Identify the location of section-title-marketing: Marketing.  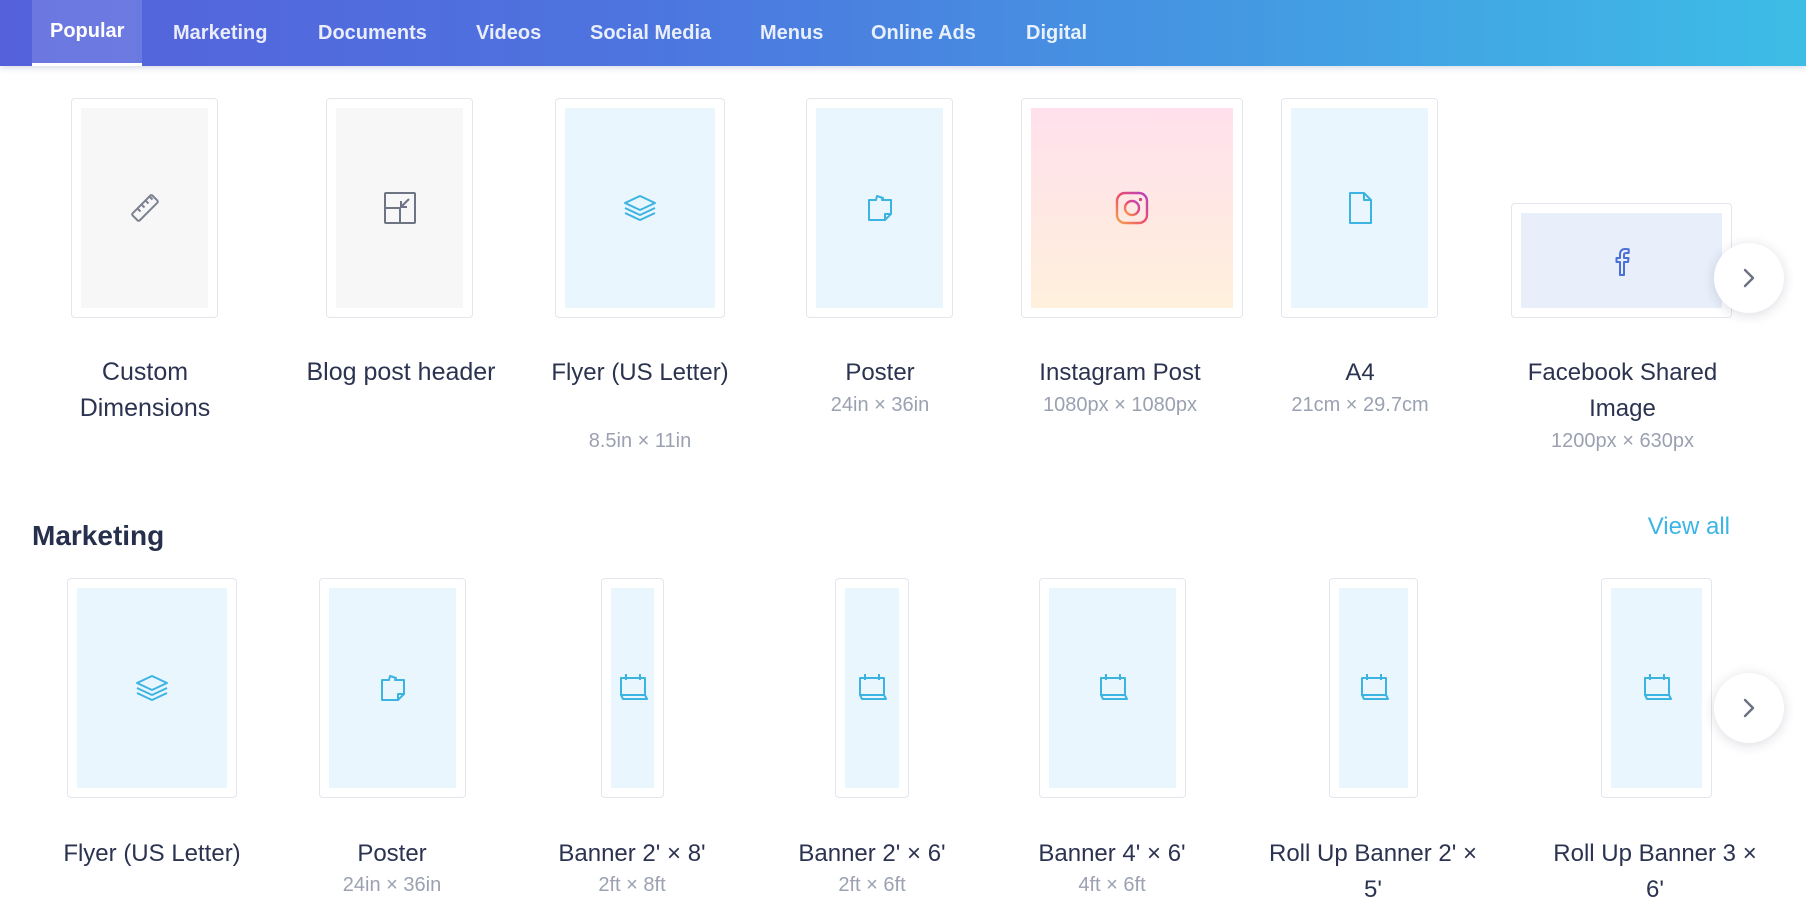
(98, 535).